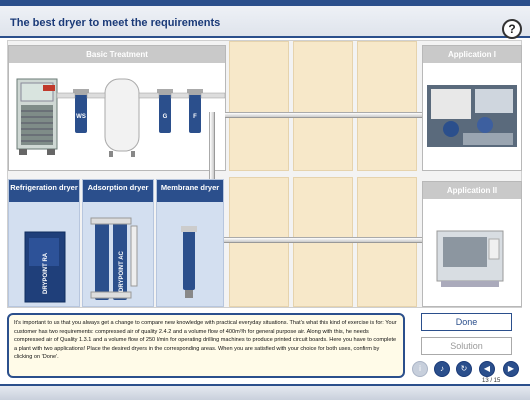 The height and width of the screenshot is (400, 530). I want to click on basic-treatment-panel: Basic Treatment WS G F, so click(117, 108).